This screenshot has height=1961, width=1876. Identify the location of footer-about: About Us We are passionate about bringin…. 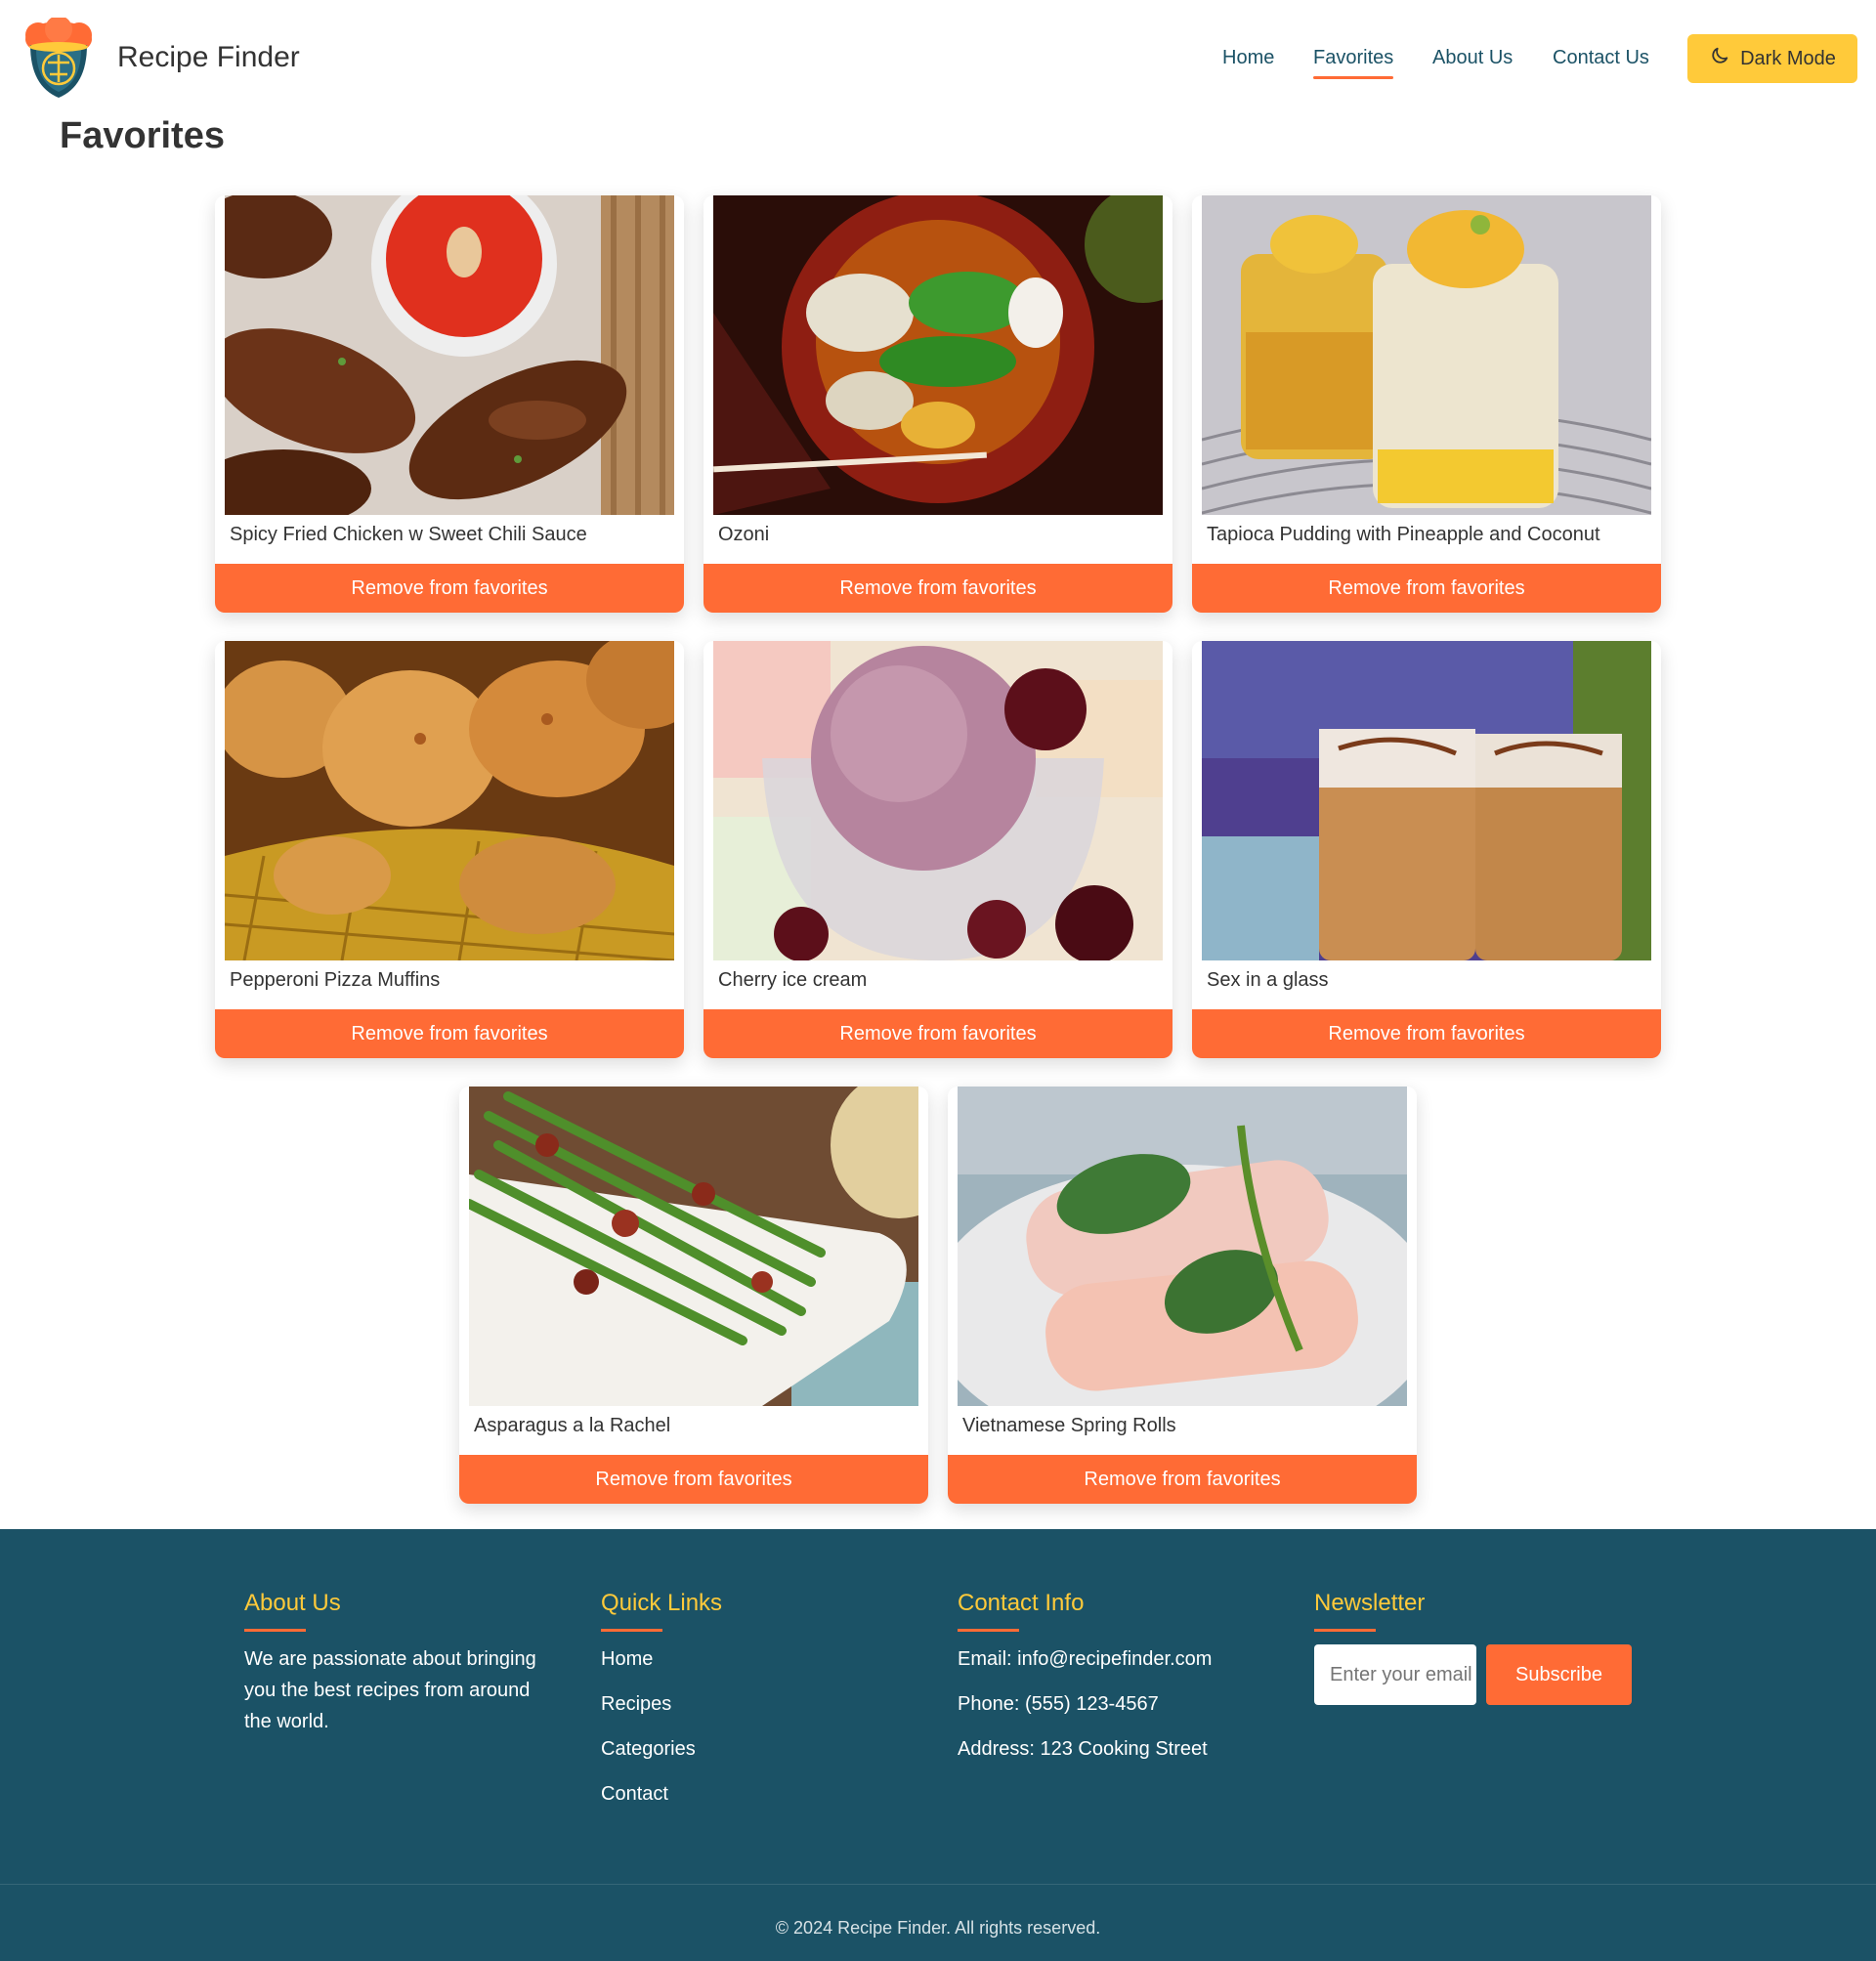
(400, 1664).